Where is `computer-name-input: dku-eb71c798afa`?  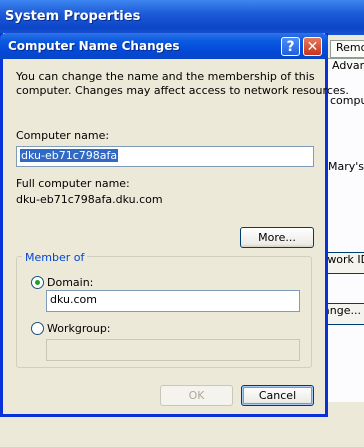 computer-name-input: dku-eb71c798afa is located at coordinates (165, 156).